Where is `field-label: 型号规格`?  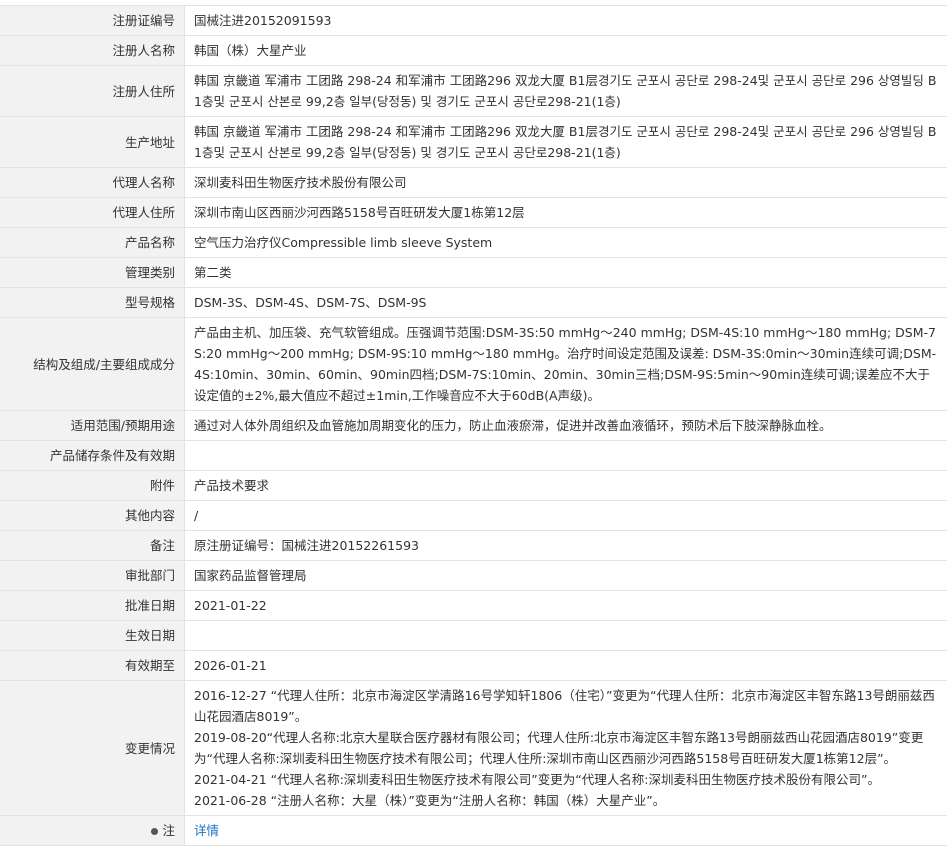 field-label: 型号规格 is located at coordinates (92, 303).